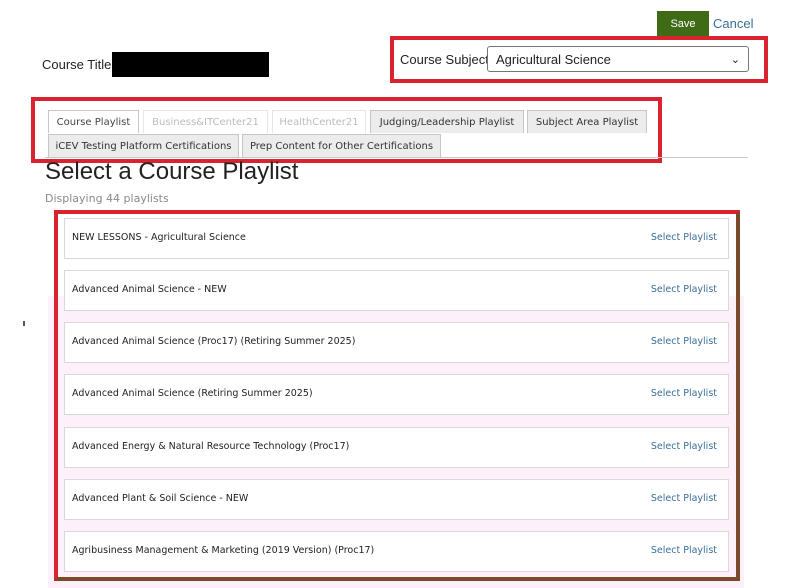 This screenshot has width=800, height=588. Describe the element at coordinates (159, 237) in the screenshot. I see `playlist-name: NEW LESSONS - Agricultural Science` at that location.